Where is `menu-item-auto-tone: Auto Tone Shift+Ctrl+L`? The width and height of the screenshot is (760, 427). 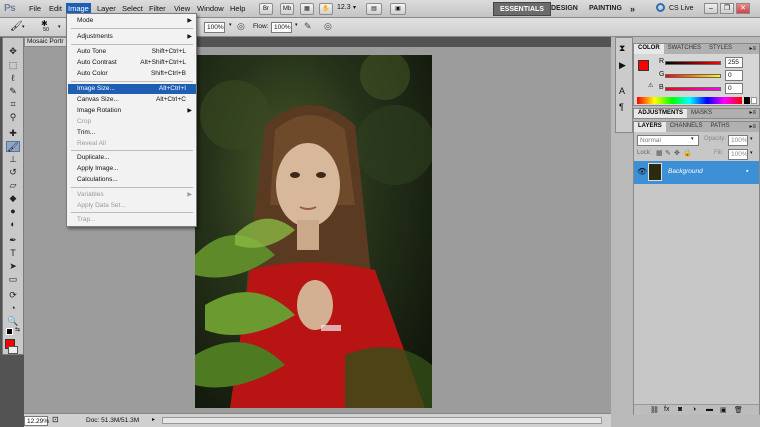 menu-item-auto-tone: Auto Tone Shift+Ctrl+L is located at coordinates (132, 52).